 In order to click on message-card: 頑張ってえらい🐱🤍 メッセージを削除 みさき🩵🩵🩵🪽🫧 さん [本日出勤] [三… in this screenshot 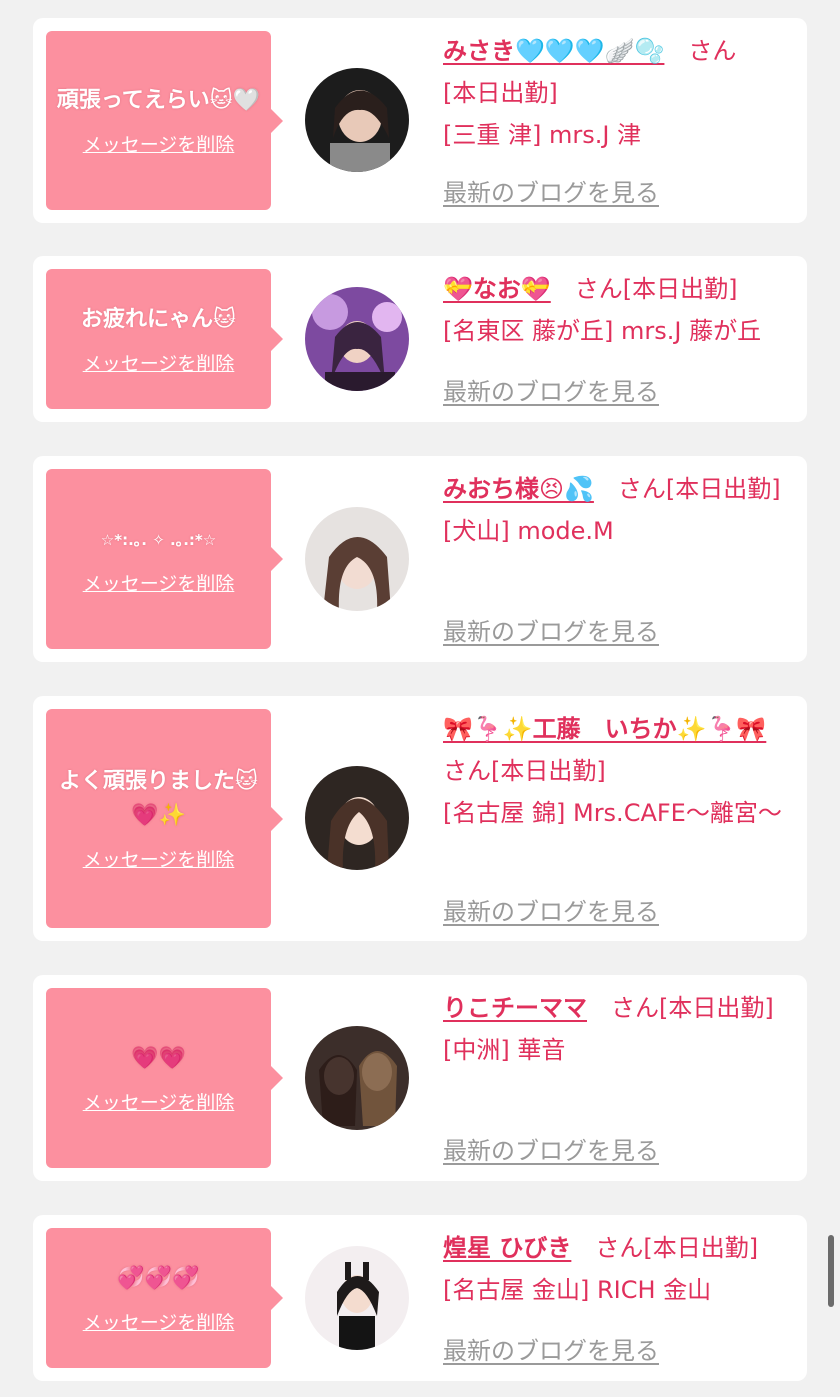, I will do `click(420, 120)`.